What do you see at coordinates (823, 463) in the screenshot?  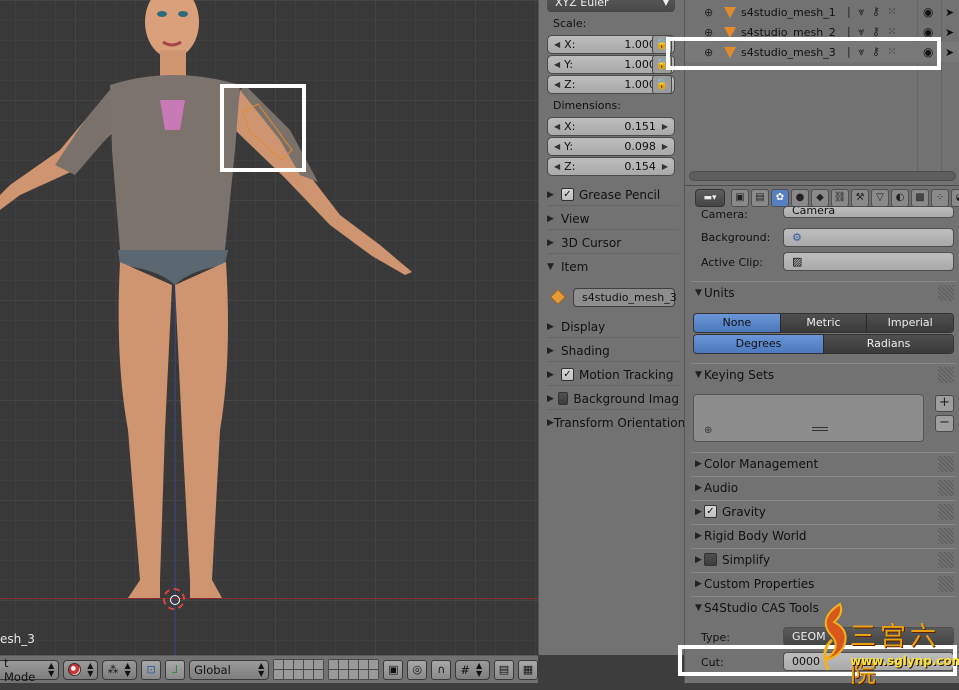 I see `color-management-section: ▶ Color Management` at bounding box center [823, 463].